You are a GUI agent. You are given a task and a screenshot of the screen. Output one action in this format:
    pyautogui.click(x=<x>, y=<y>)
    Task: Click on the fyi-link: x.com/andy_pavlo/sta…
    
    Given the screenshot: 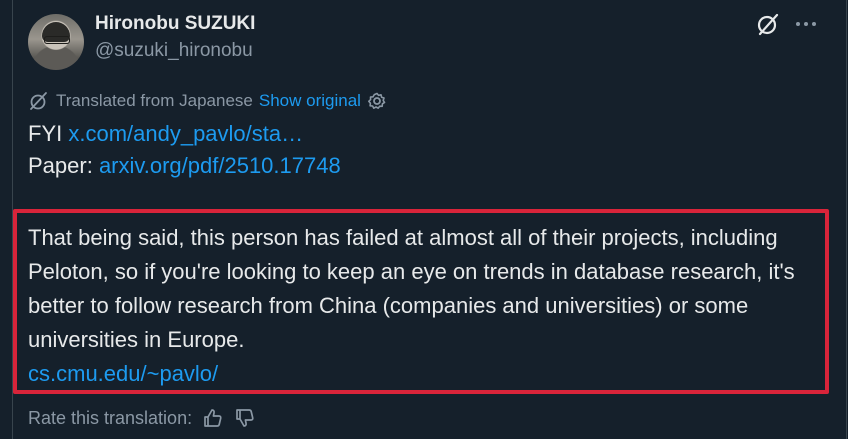 What is the action you would take?
    pyautogui.click(x=185, y=133)
    